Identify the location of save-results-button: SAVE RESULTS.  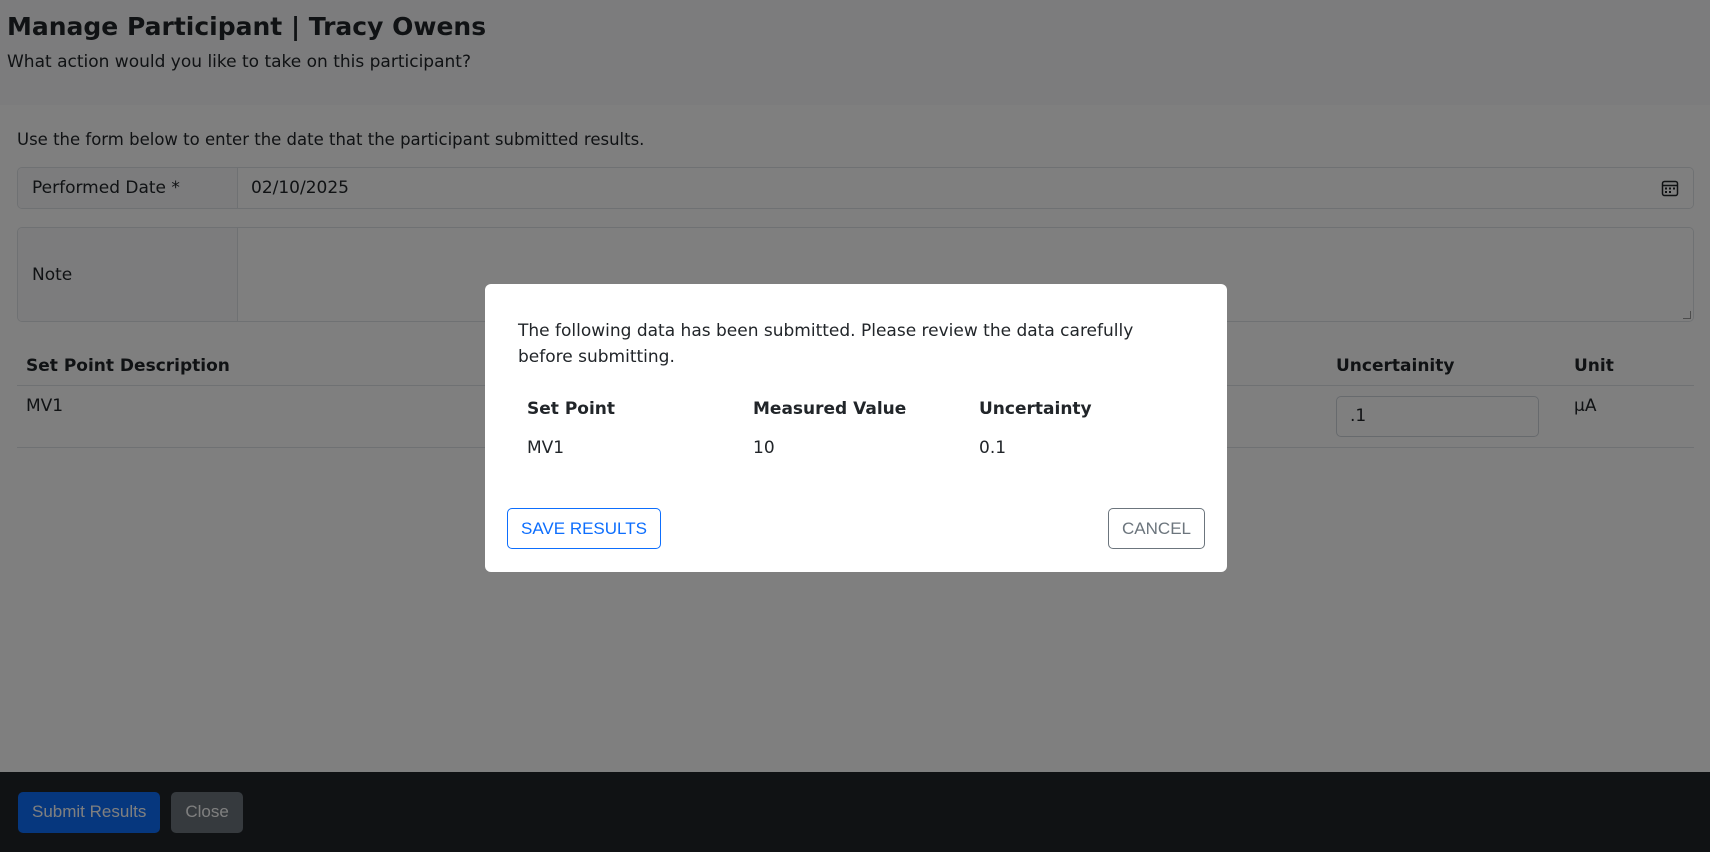
(584, 528).